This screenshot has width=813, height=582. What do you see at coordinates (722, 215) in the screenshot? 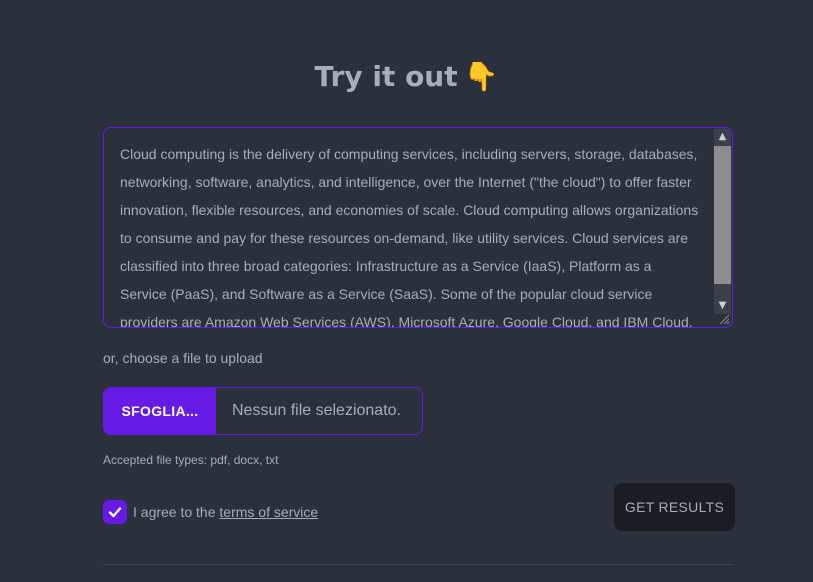
I see `scrollbar-thumb` at bounding box center [722, 215].